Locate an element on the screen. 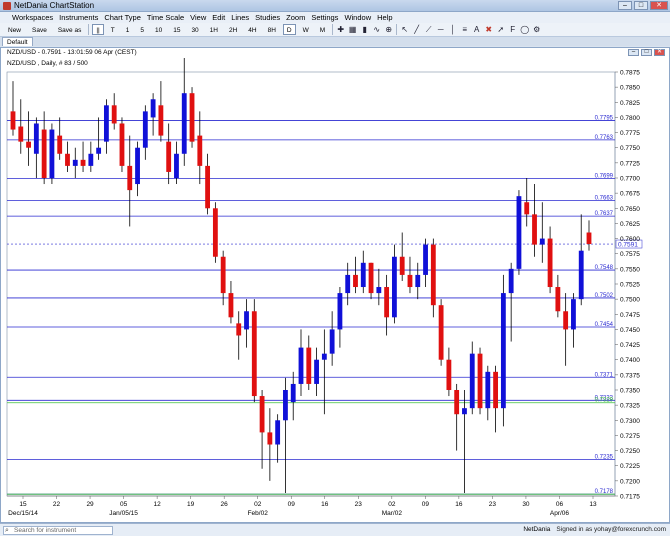  x-month-label: Apr/06 is located at coordinates (560, 513).